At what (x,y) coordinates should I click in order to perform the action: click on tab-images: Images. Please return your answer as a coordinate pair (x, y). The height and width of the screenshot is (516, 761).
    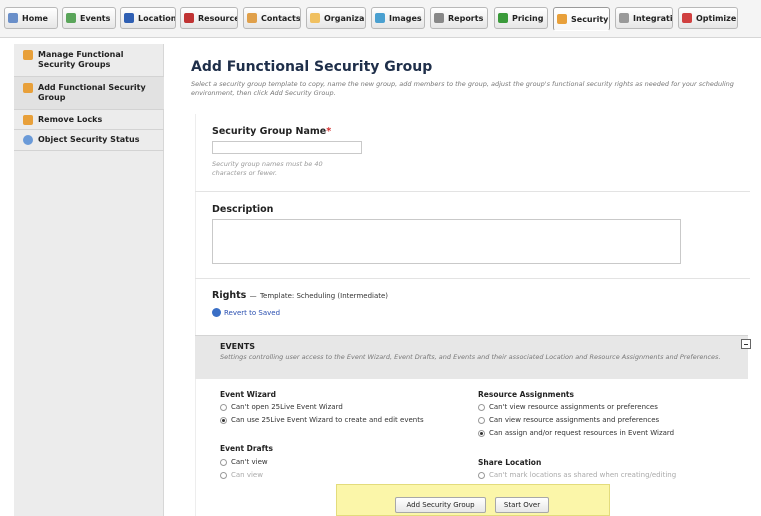
    Looking at the image, I should click on (398, 18).